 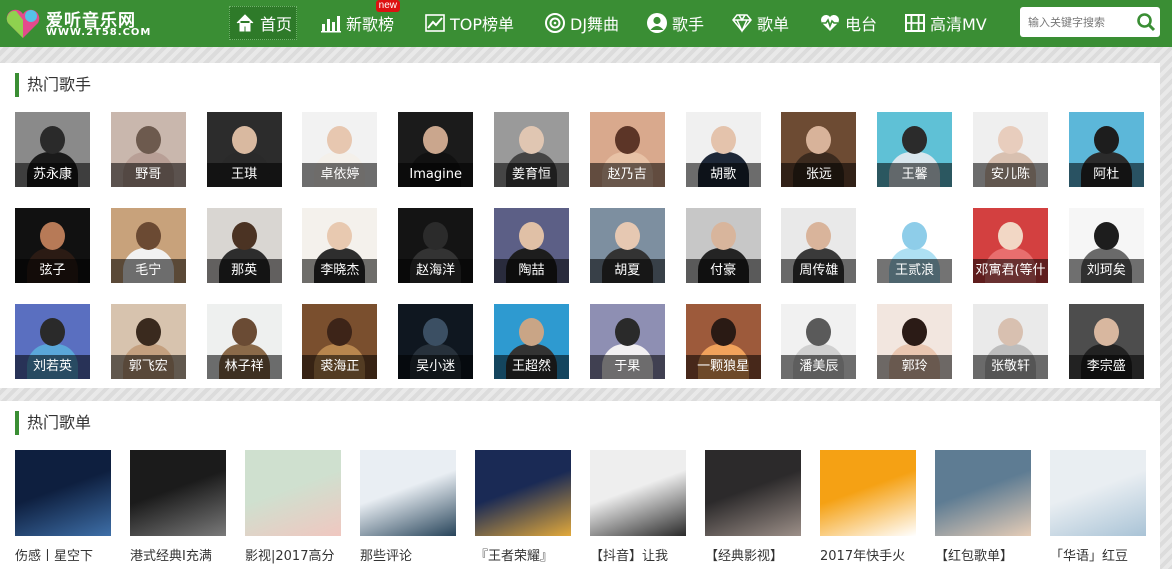 What do you see at coordinates (819, 341) in the screenshot?
I see `singer-card: 潘美辰` at bounding box center [819, 341].